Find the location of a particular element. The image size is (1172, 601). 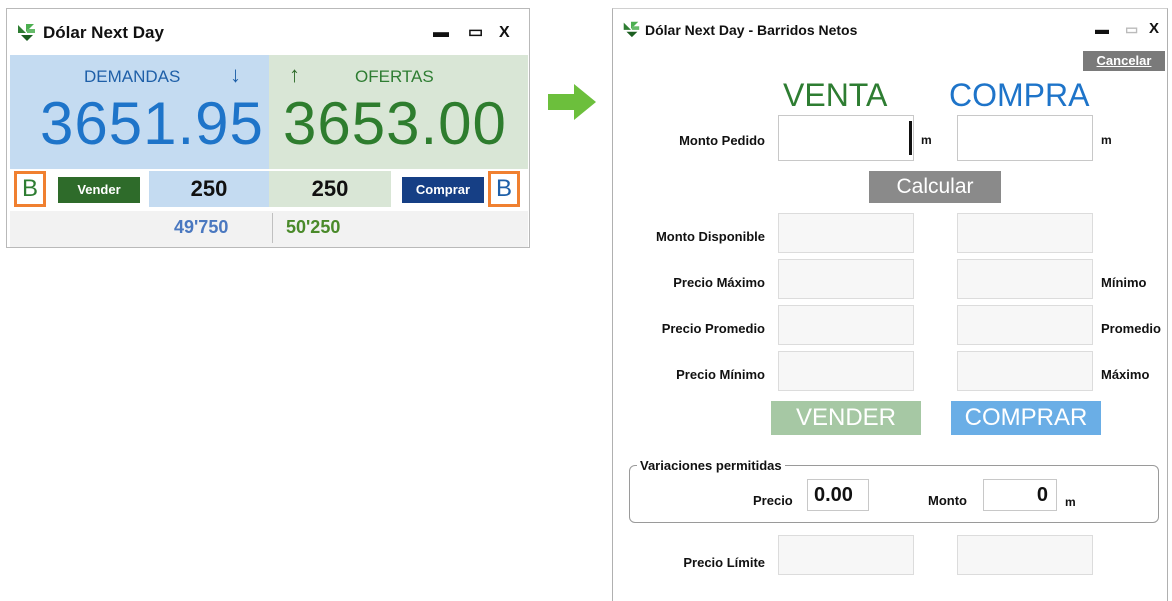

cancel-button: Cancelar is located at coordinates (1124, 61).